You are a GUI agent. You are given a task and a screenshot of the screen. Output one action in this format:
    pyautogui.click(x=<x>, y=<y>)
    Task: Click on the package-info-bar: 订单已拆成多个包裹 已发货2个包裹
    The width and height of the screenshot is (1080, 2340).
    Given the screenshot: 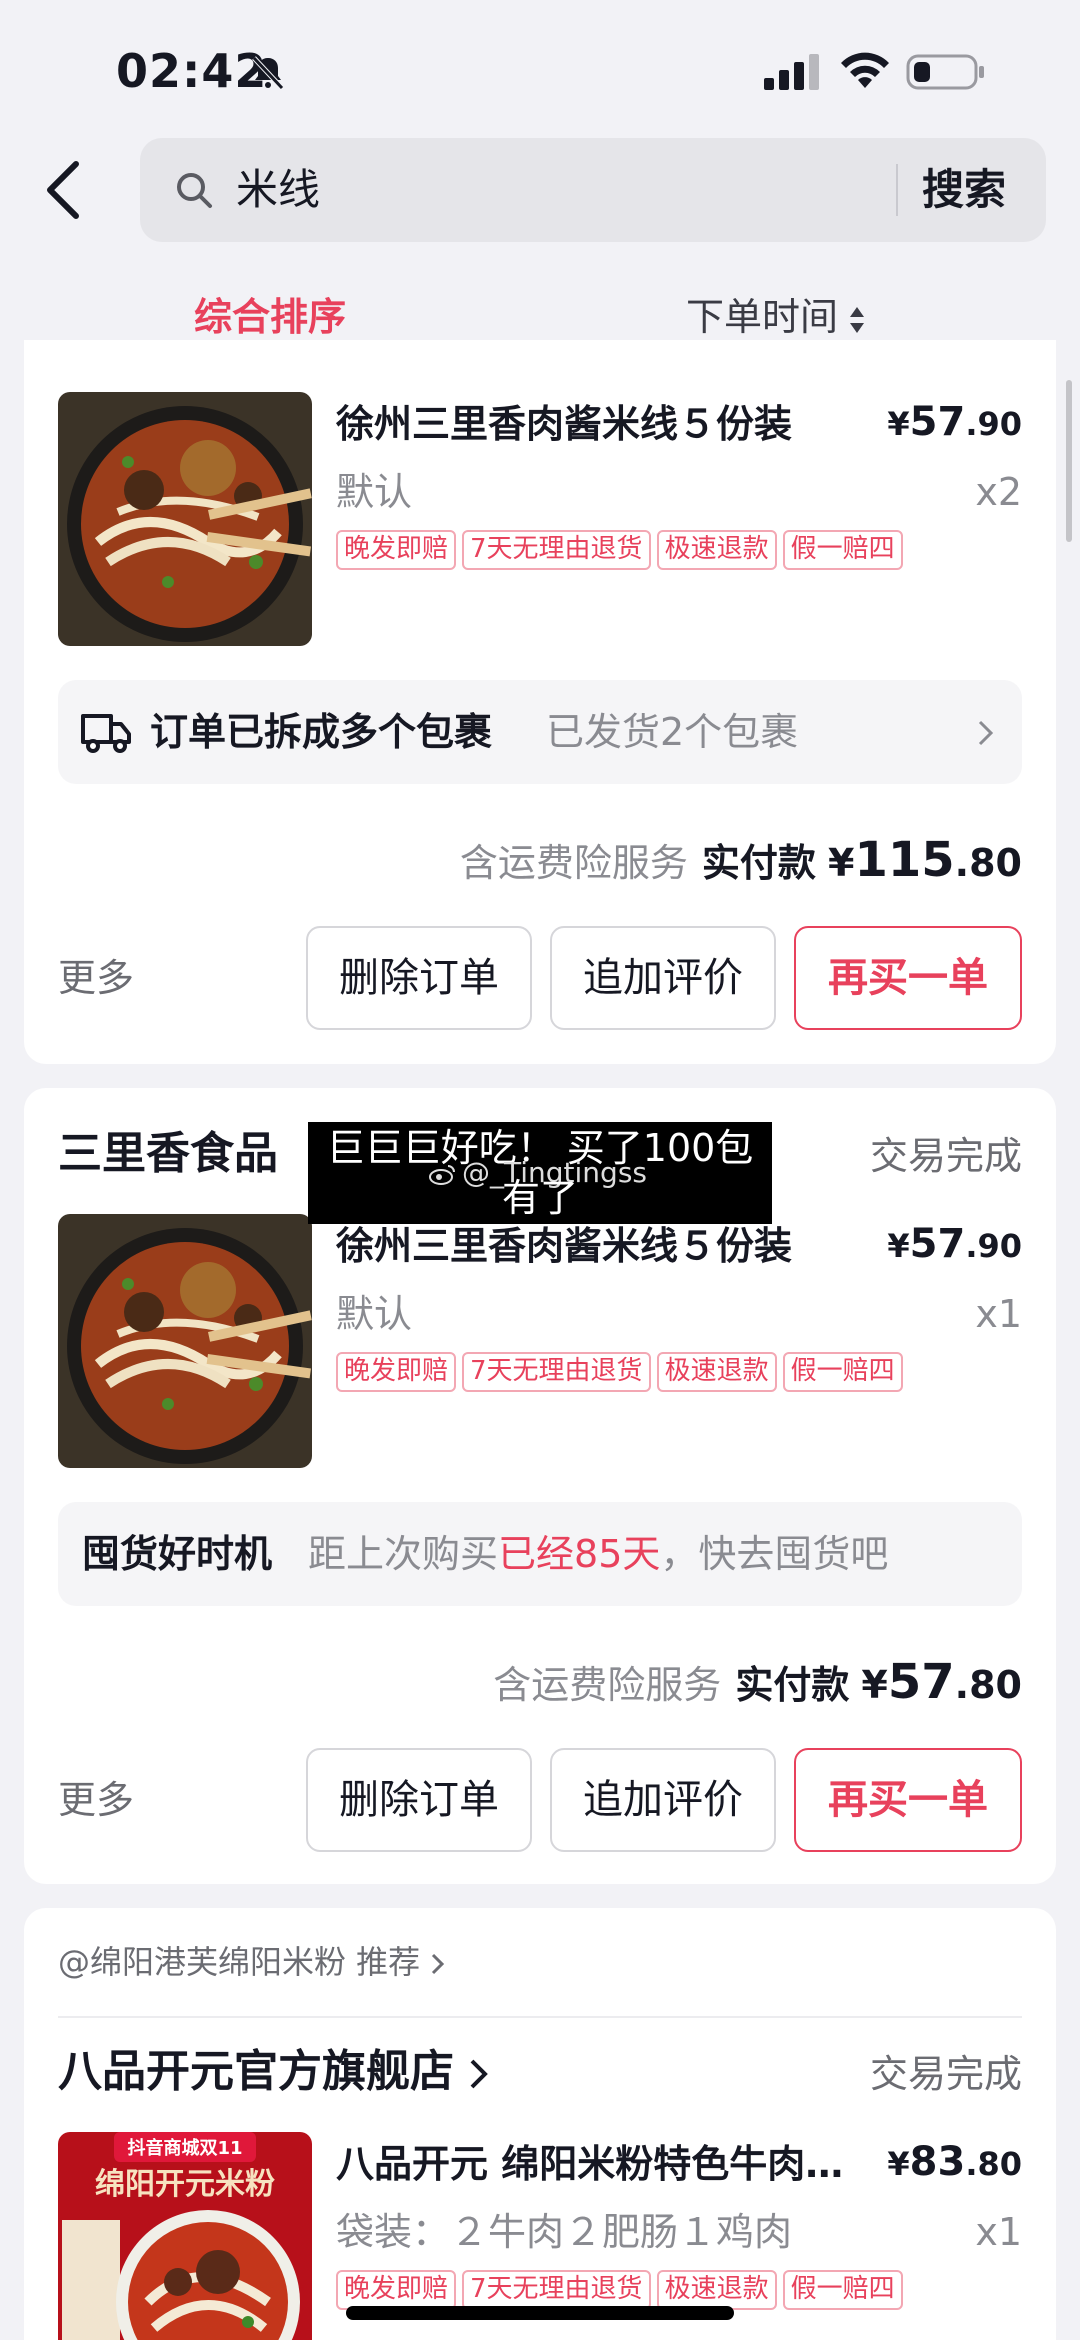 What is the action you would take?
    pyautogui.click(x=540, y=732)
    